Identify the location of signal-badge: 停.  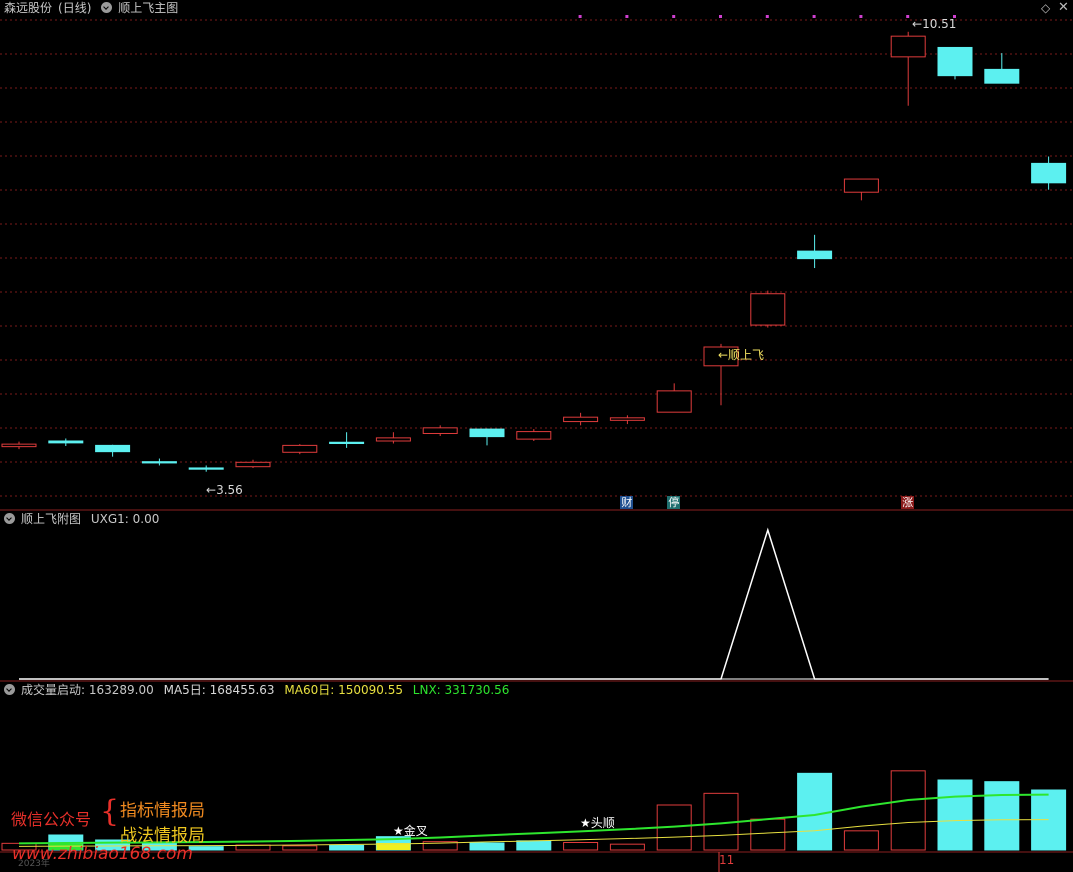
(674, 502).